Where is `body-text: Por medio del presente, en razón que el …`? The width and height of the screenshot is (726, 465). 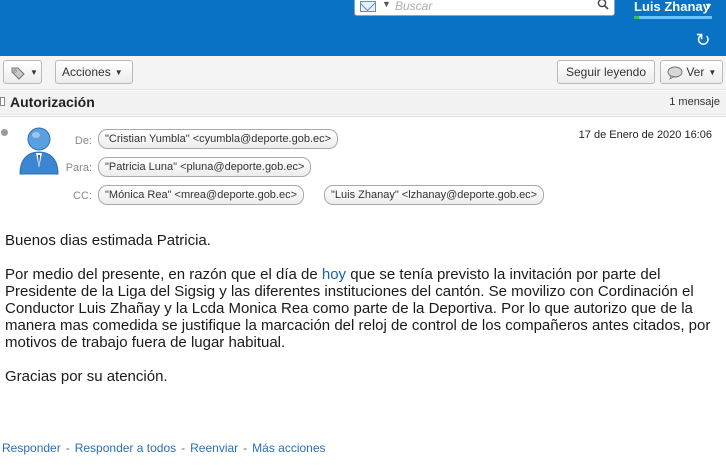
body-text: Por medio del presente, en razón que el … is located at coordinates (163, 274).